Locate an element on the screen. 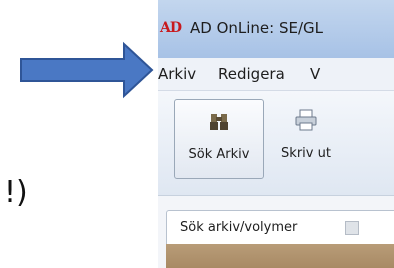  close-icon is located at coordinates (352, 228).